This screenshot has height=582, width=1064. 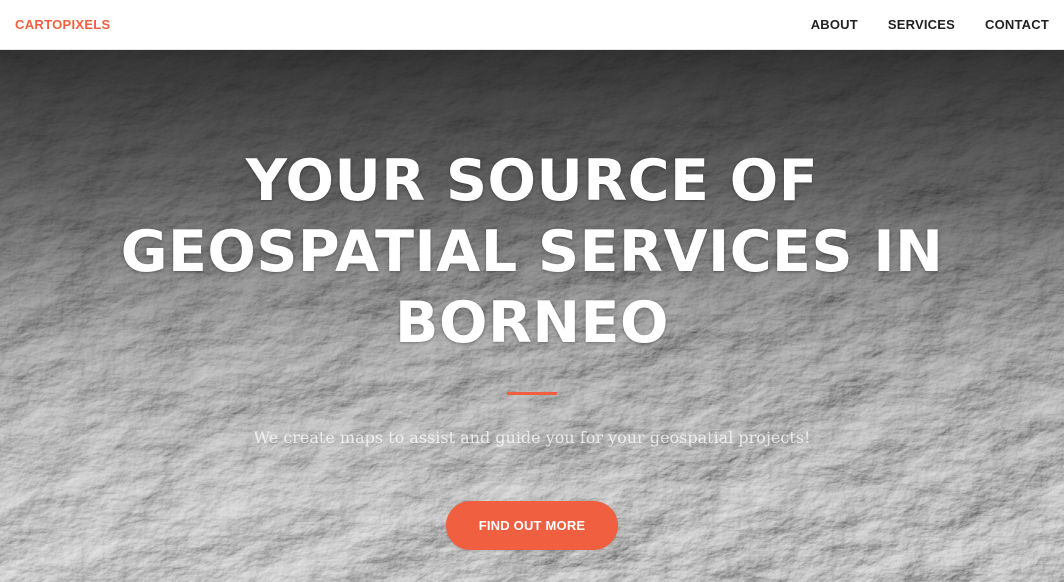 I want to click on hero-heading-line-2: GEOSPATIAL SERVICES IN, so click(x=532, y=252).